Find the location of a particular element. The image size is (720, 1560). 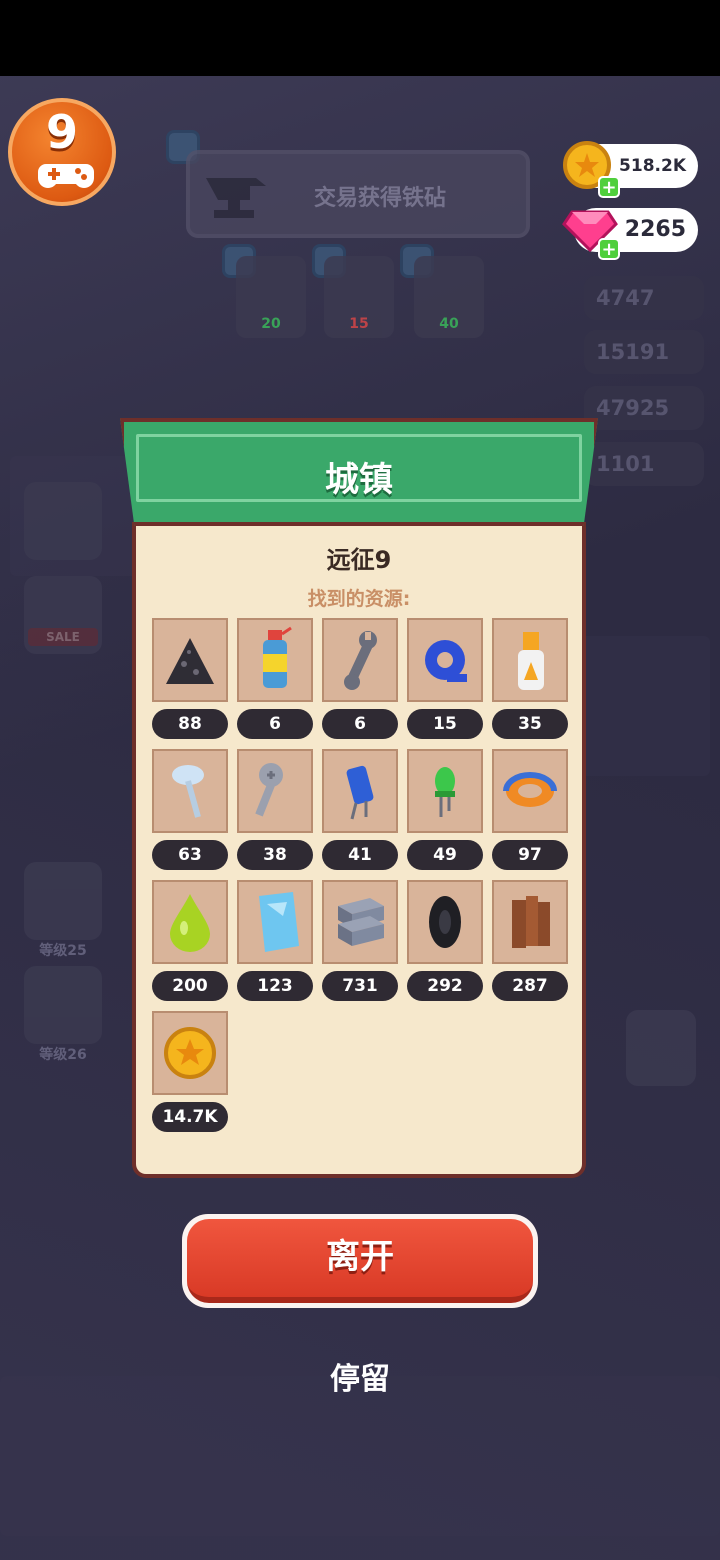

tire-icon is located at coordinates (445, 922).